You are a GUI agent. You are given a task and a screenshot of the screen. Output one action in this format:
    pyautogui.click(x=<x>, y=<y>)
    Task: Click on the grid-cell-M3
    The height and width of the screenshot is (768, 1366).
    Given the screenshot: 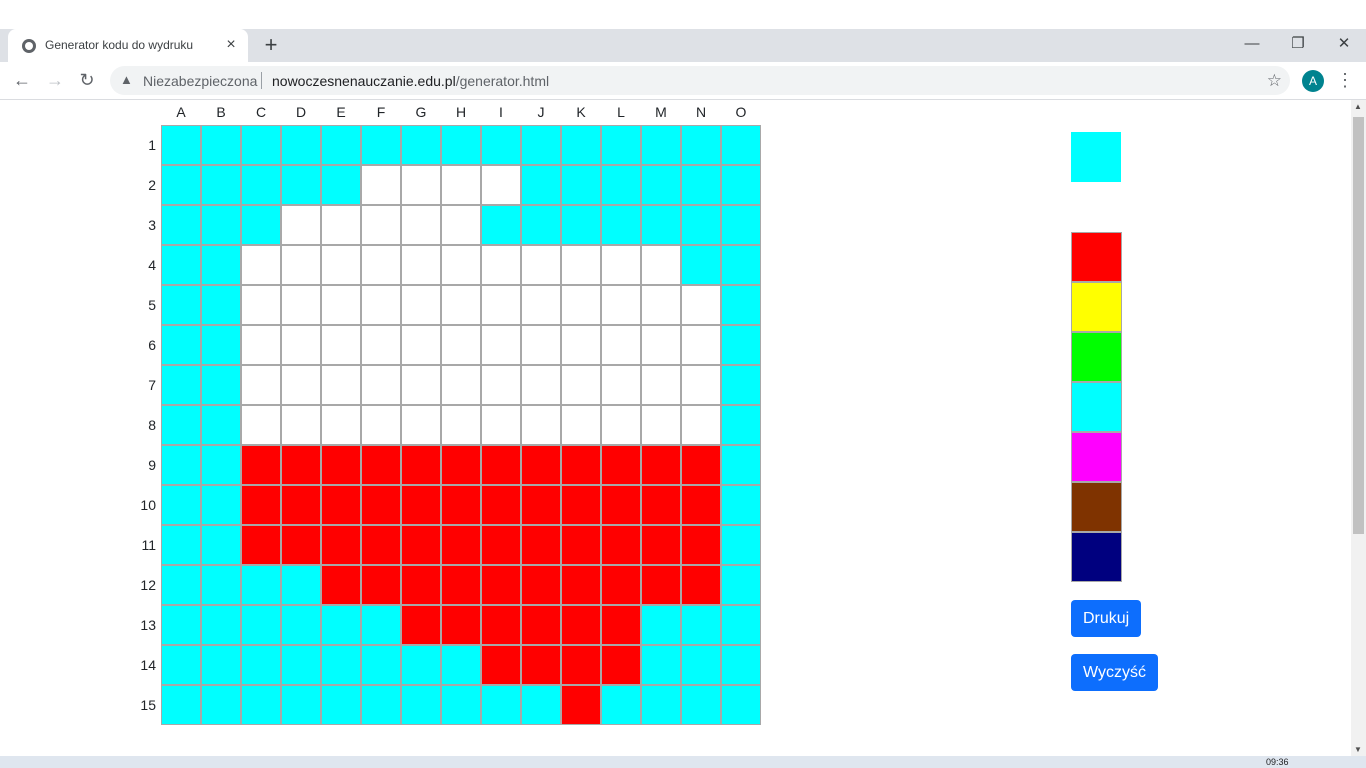 What is the action you would take?
    pyautogui.click(x=661, y=225)
    